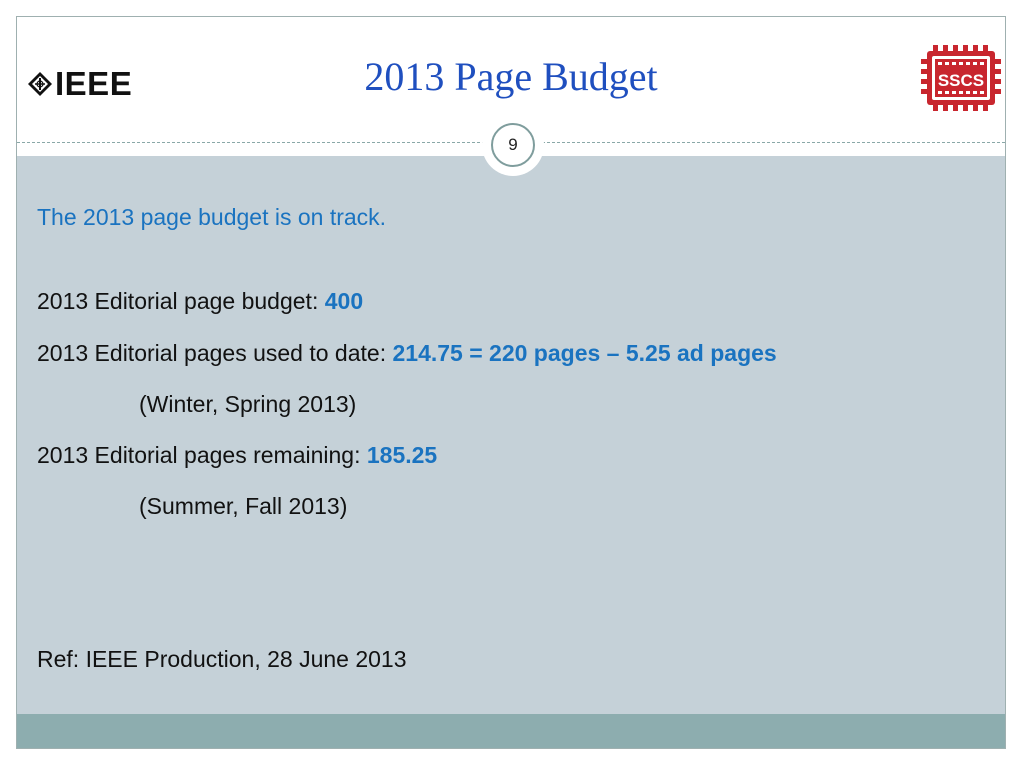 Image resolution: width=1024 pixels, height=768 pixels. I want to click on reference-text: Ref: IEEE Production, 28 June 2013, so click(222, 659).